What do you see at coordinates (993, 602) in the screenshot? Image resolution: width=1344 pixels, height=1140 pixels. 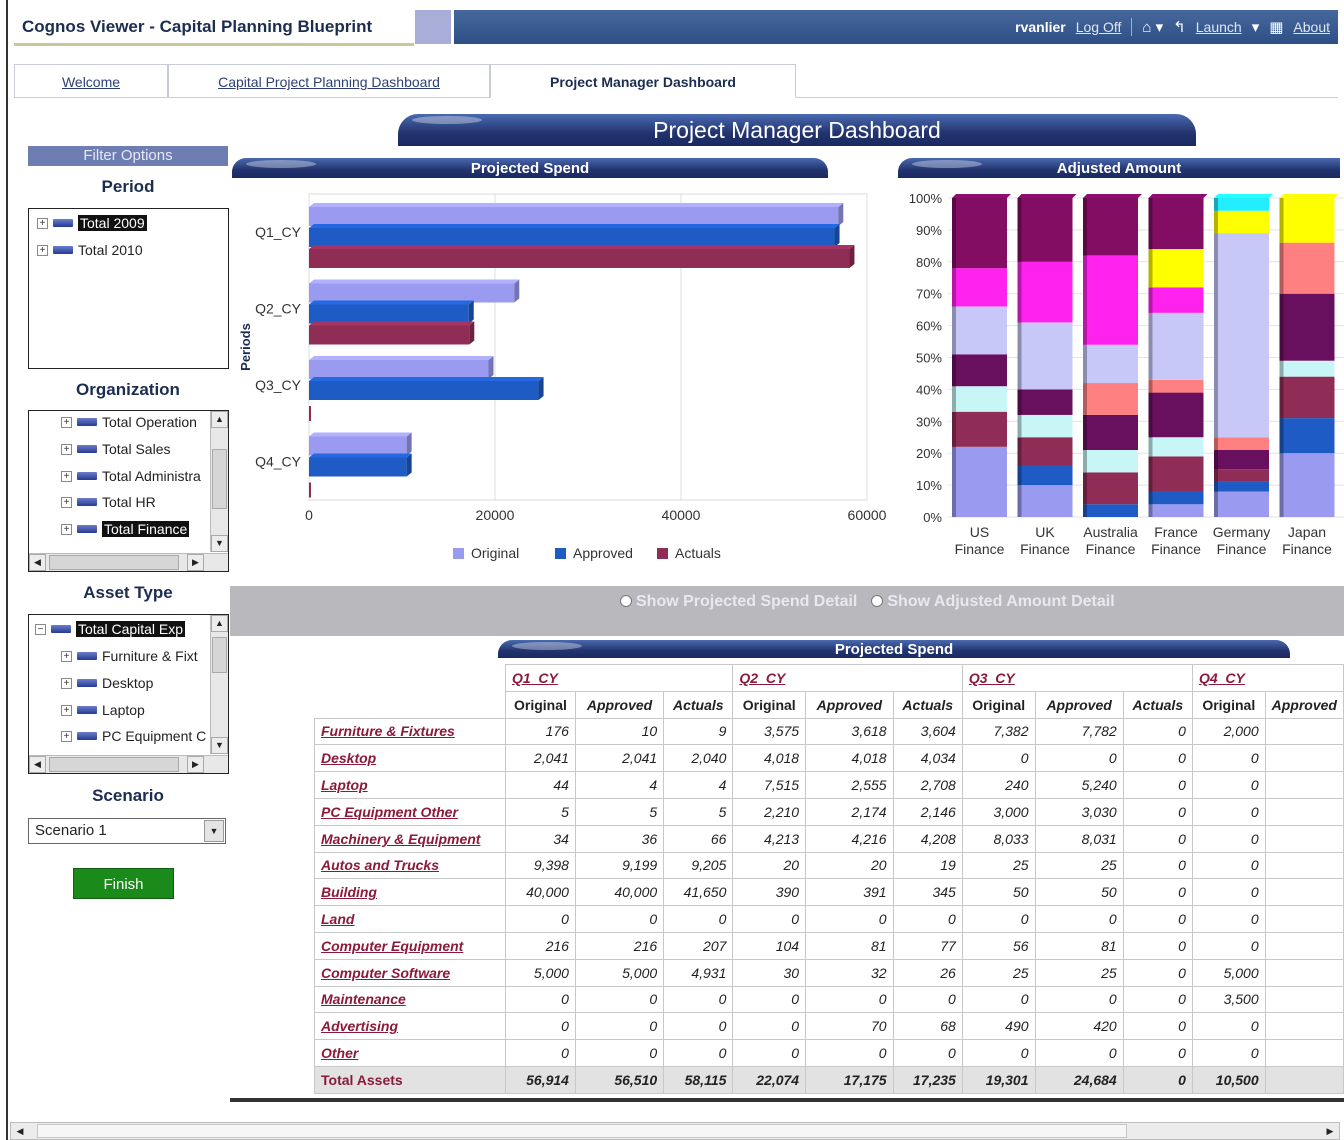 I see `adjusted-detail-option: Show Adjusted Amount Detail` at bounding box center [993, 602].